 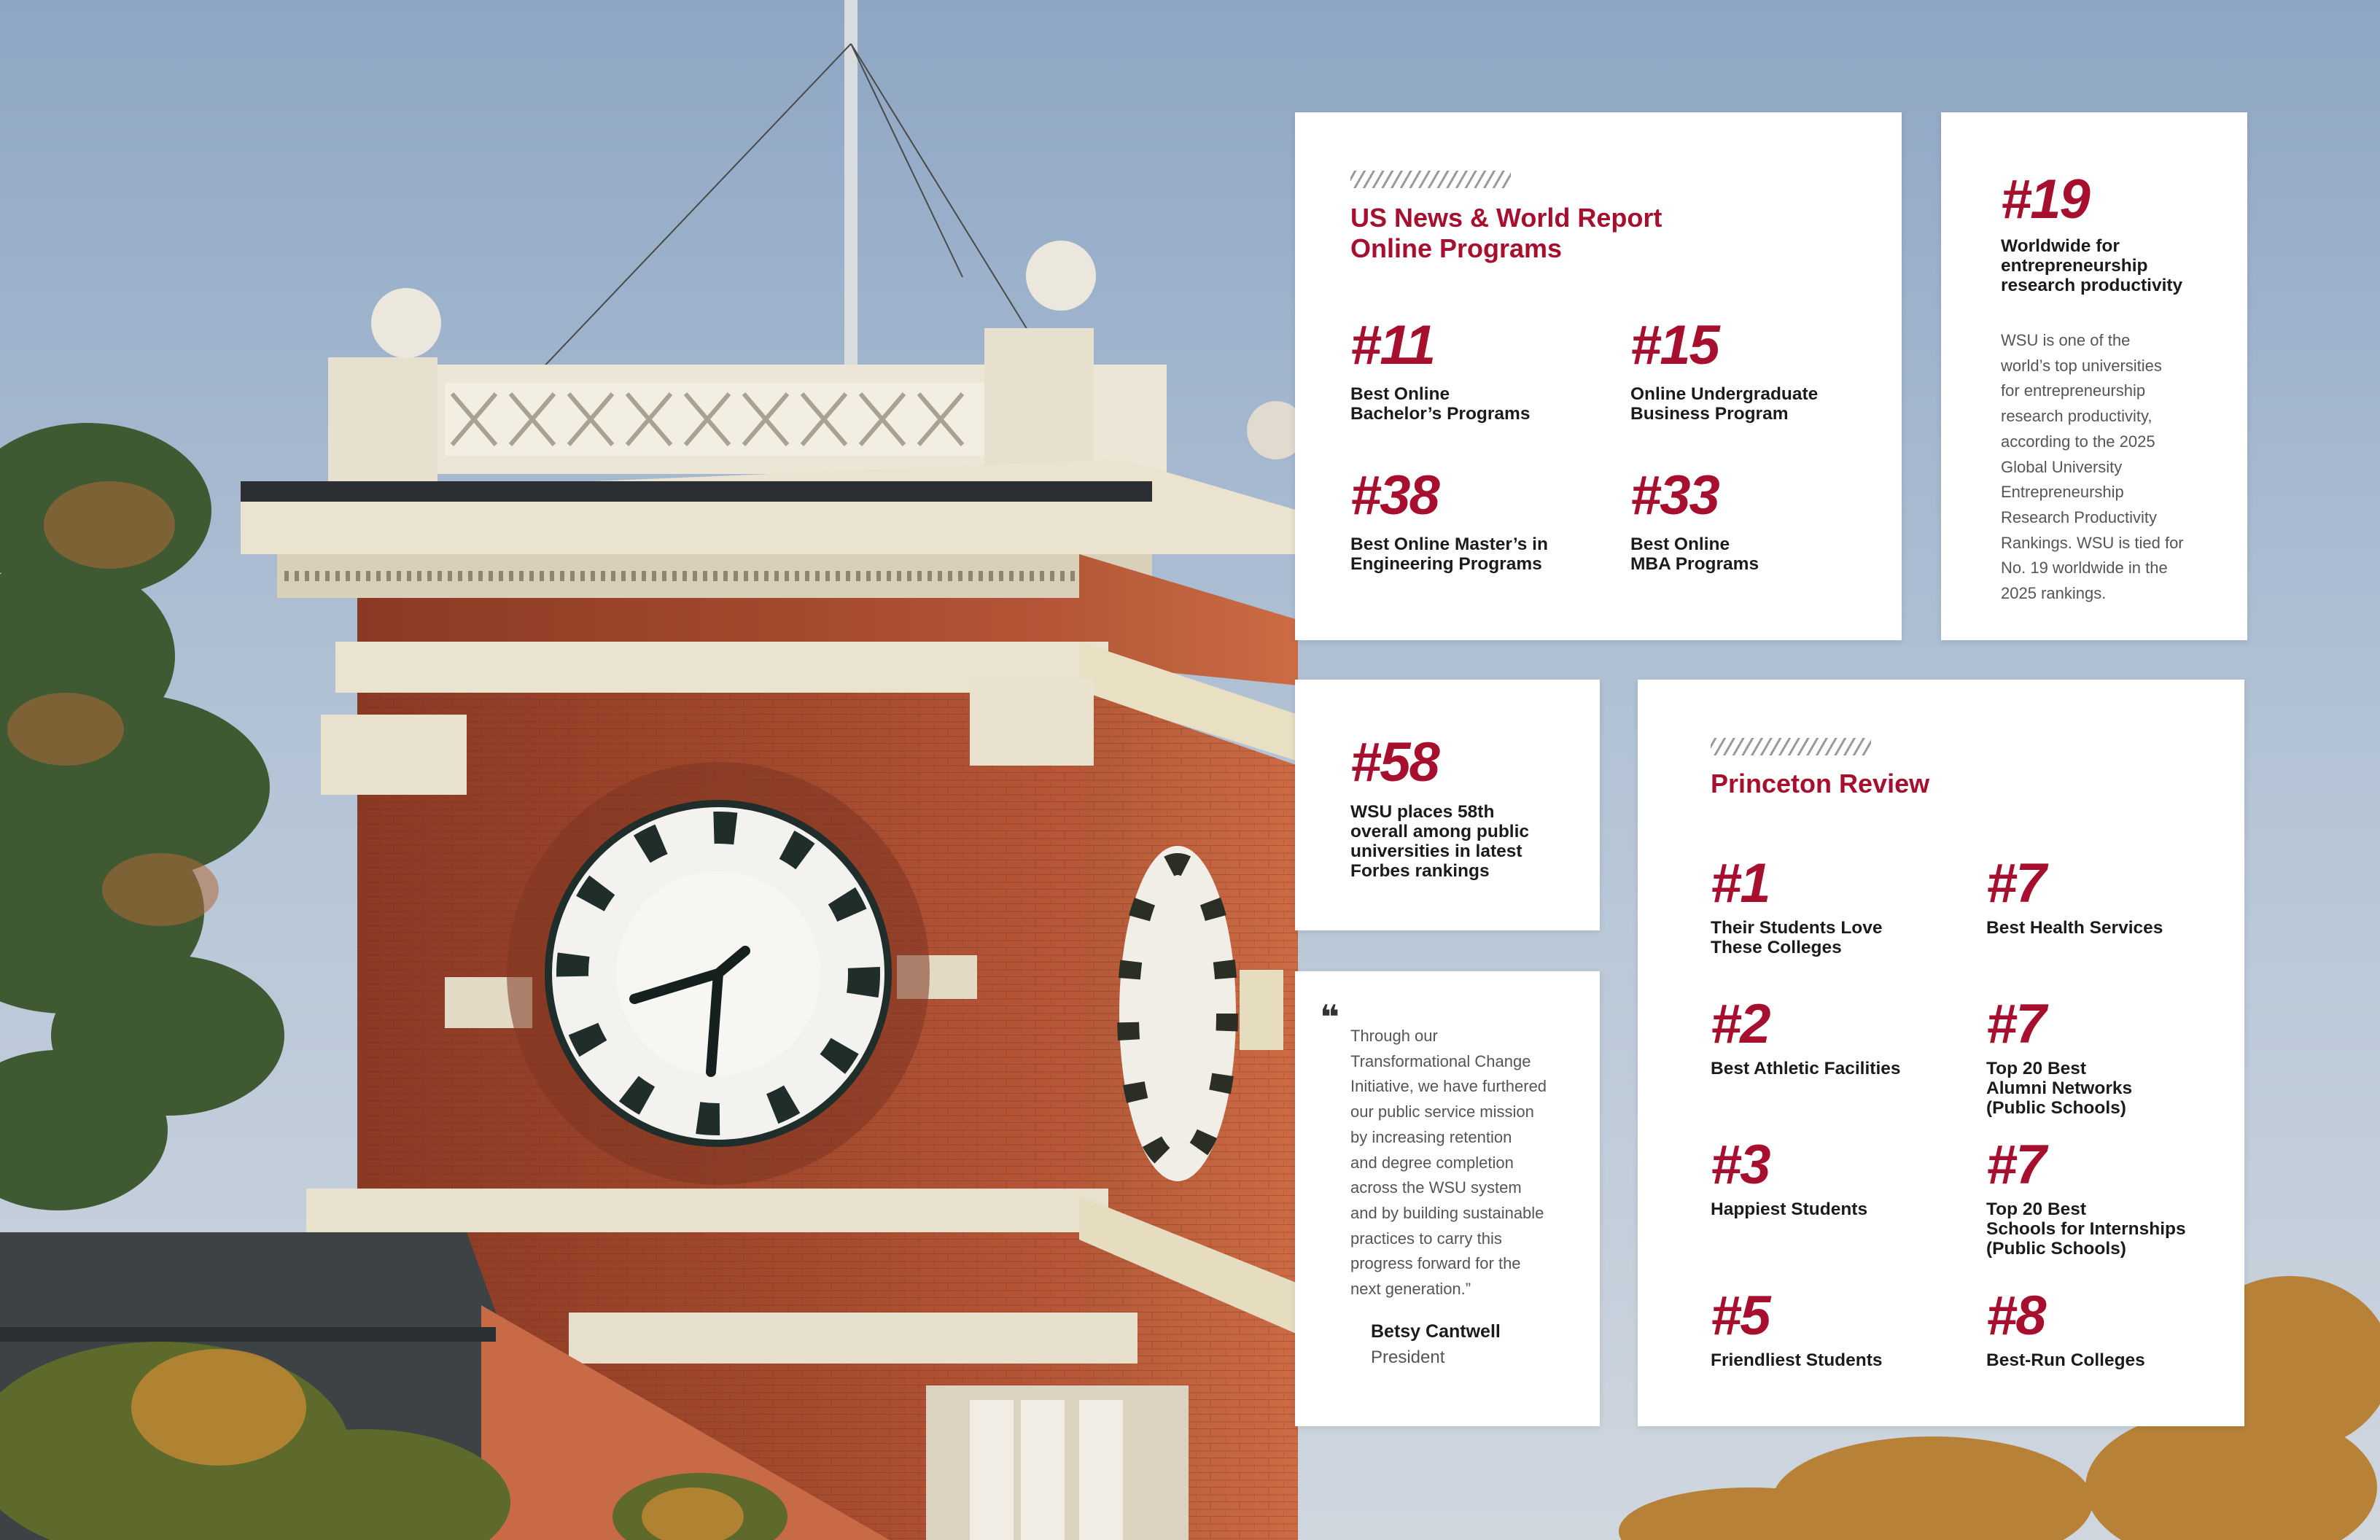 I want to click on princeton-rank-label: Best Athletic Facilities, so click(x=1806, y=1068).